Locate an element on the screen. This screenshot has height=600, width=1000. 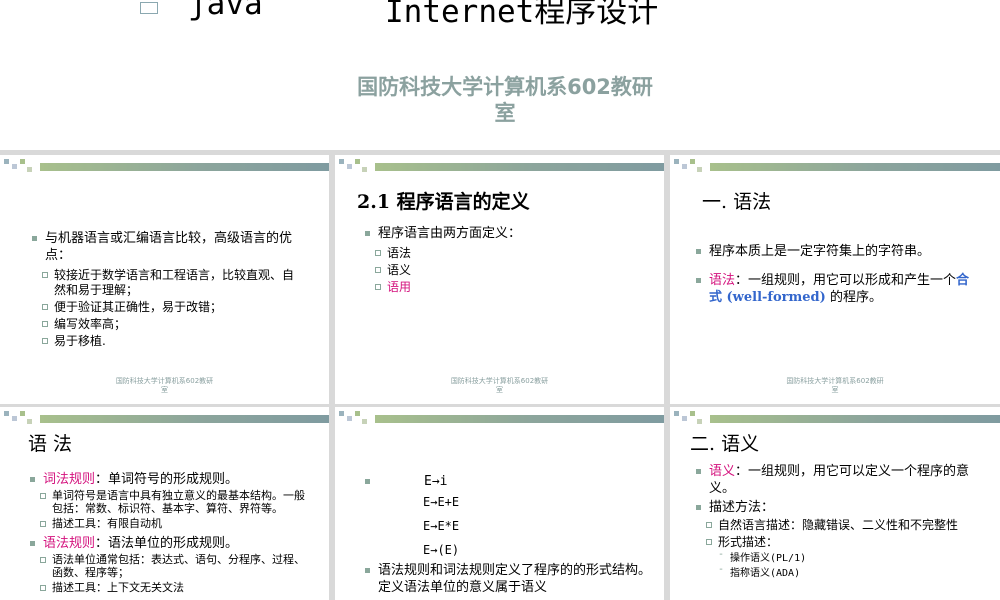
square-bullet-icon is located at coordinates (149, 8).